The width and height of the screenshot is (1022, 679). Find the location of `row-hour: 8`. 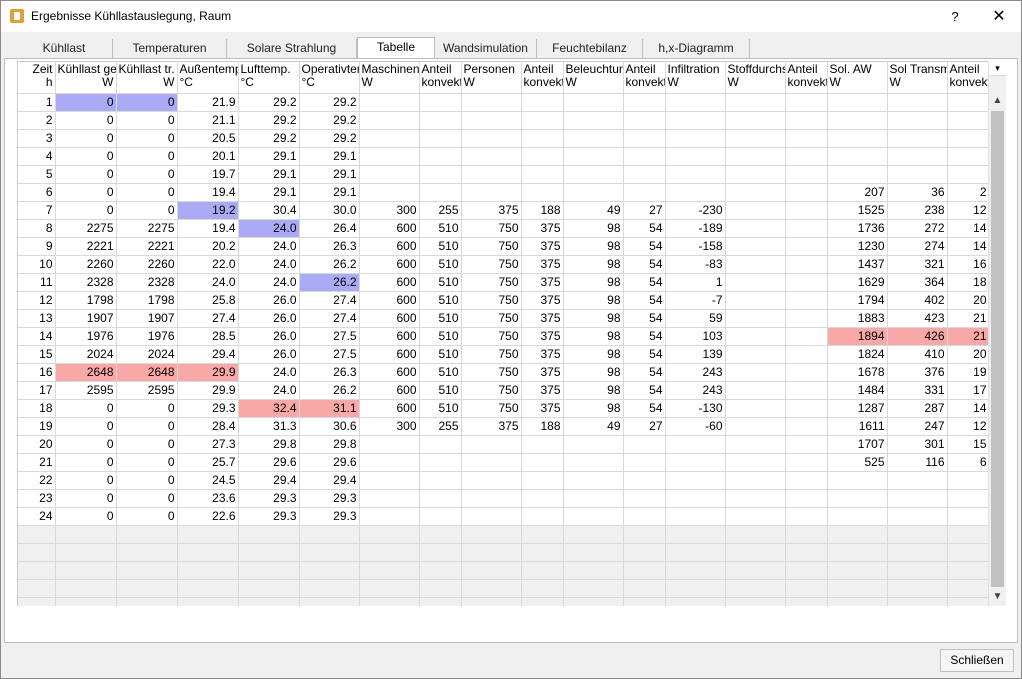

row-hour: 8 is located at coordinates (37, 228).